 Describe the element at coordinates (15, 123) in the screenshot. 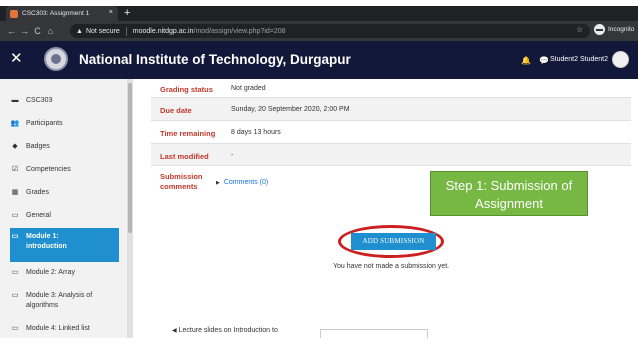

I see `users-icon: 👥` at that location.